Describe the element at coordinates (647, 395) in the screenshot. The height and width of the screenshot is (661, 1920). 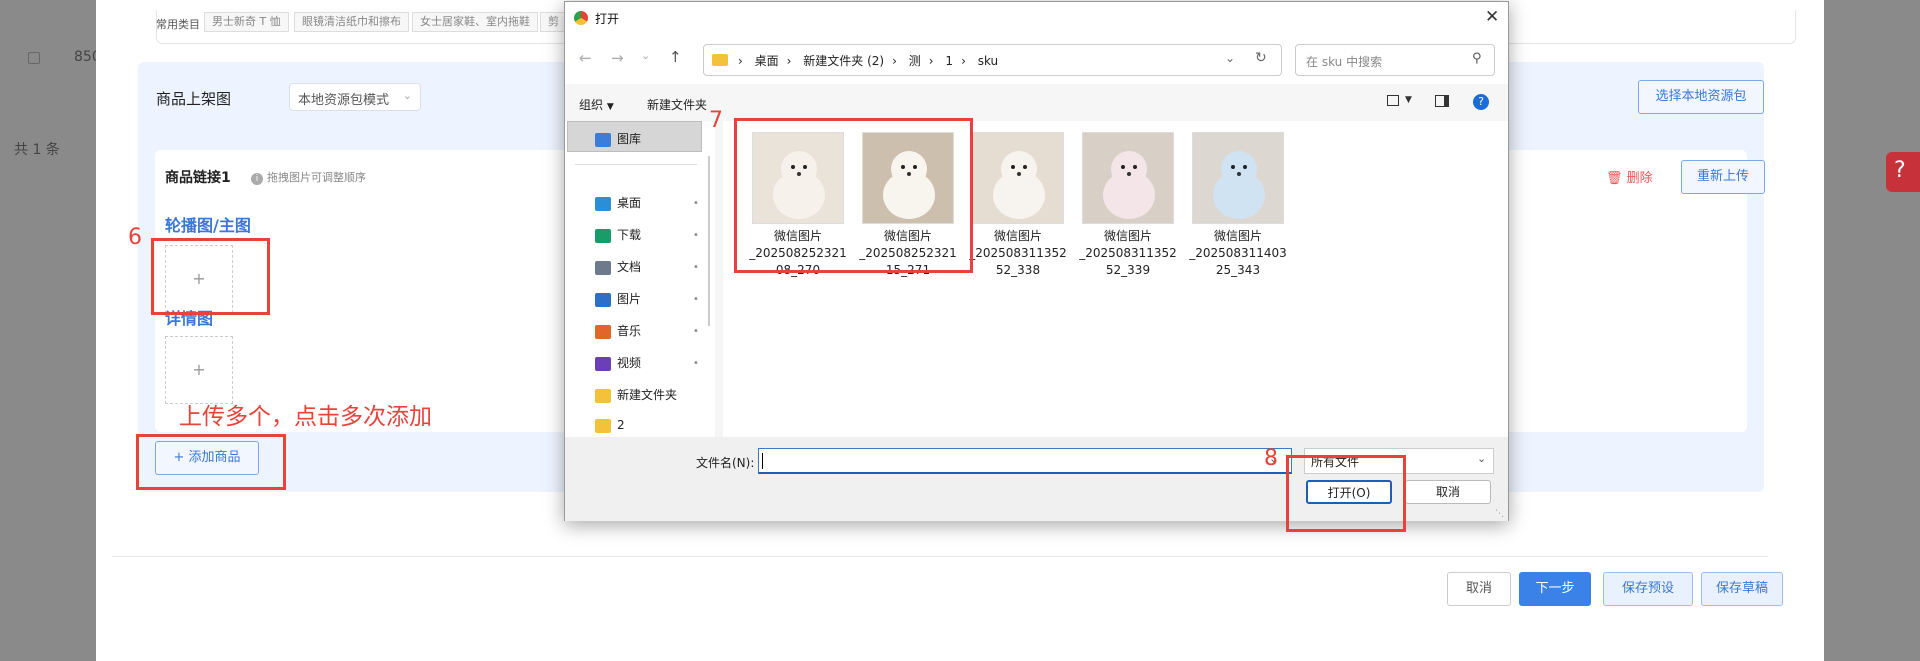
I see `nav-item-label: 新建文件夹` at that location.